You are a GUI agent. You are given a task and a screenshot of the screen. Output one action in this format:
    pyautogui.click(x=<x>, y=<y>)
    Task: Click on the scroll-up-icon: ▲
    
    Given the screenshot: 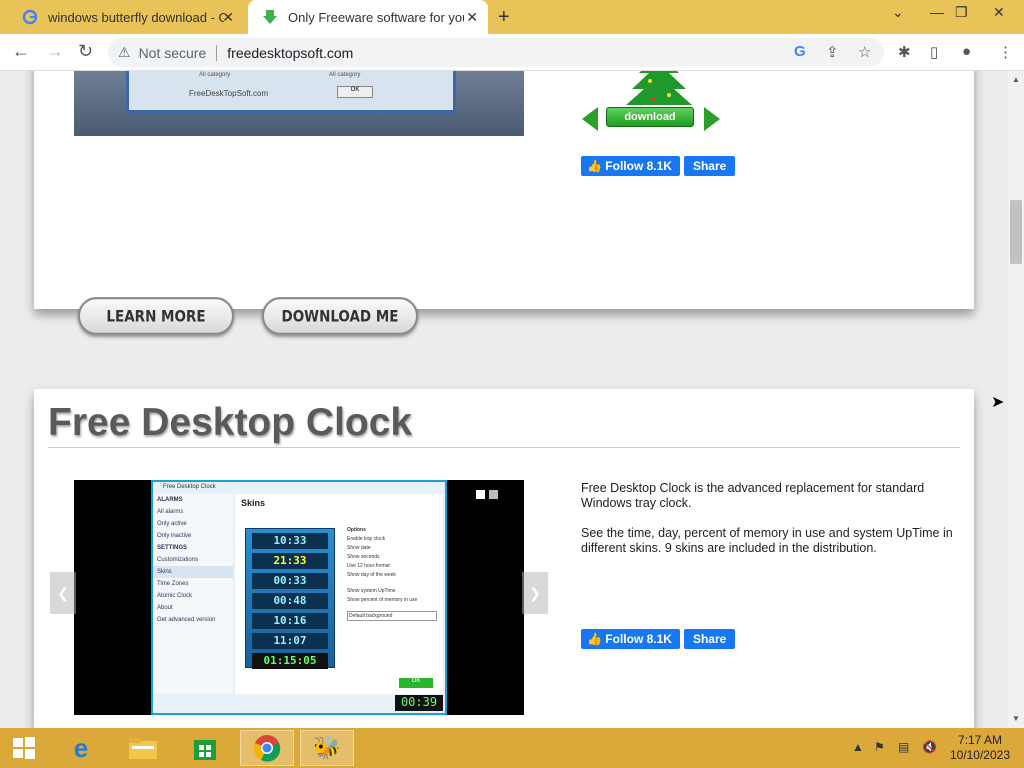 What is the action you would take?
    pyautogui.click(x=1016, y=79)
    